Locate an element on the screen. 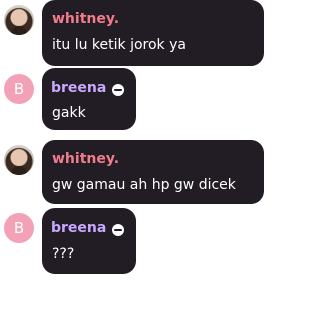 This screenshot has width=320, height=320. message-bubble: whitney. gw gamau ah hp gw dicek is located at coordinates (153, 172).